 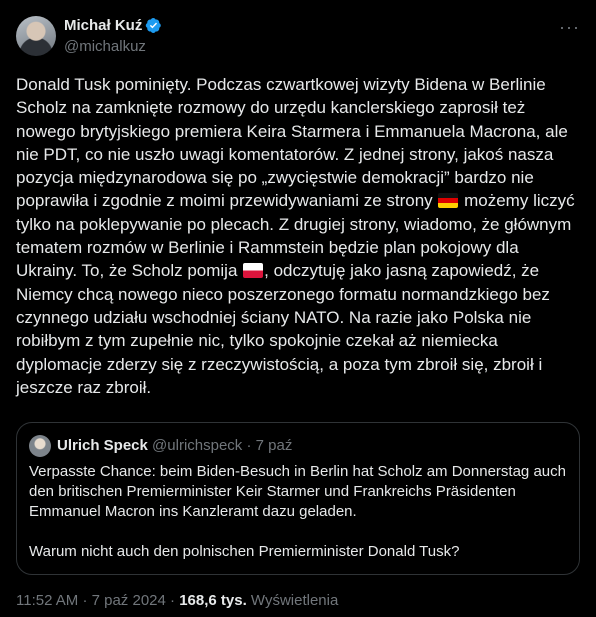 I want to click on quoted-author-name: Ulrich Speck, so click(x=102, y=445).